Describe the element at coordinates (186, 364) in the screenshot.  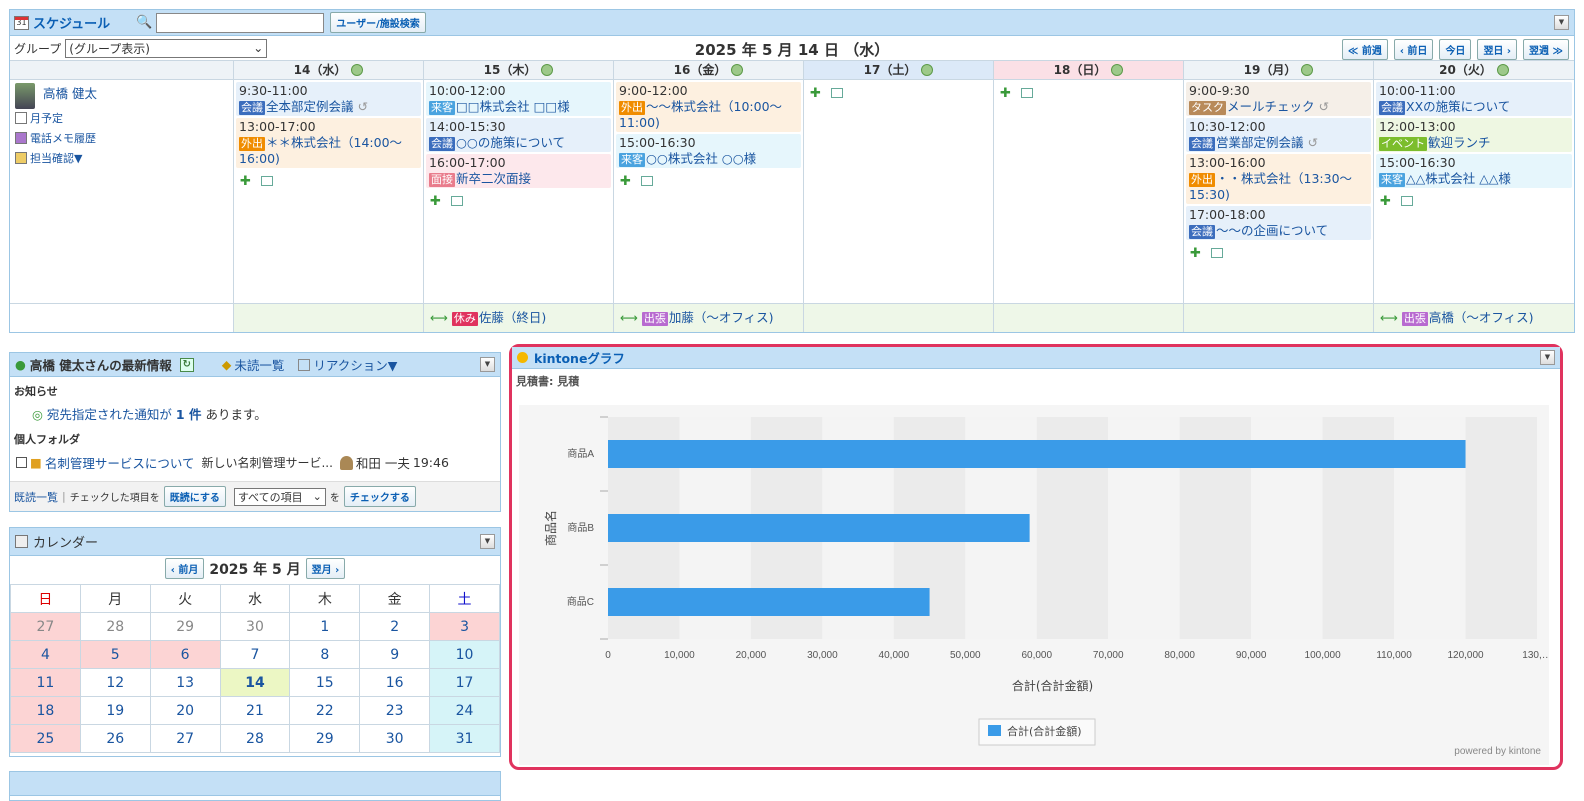
I see `refresh-icon: ↻` at that location.